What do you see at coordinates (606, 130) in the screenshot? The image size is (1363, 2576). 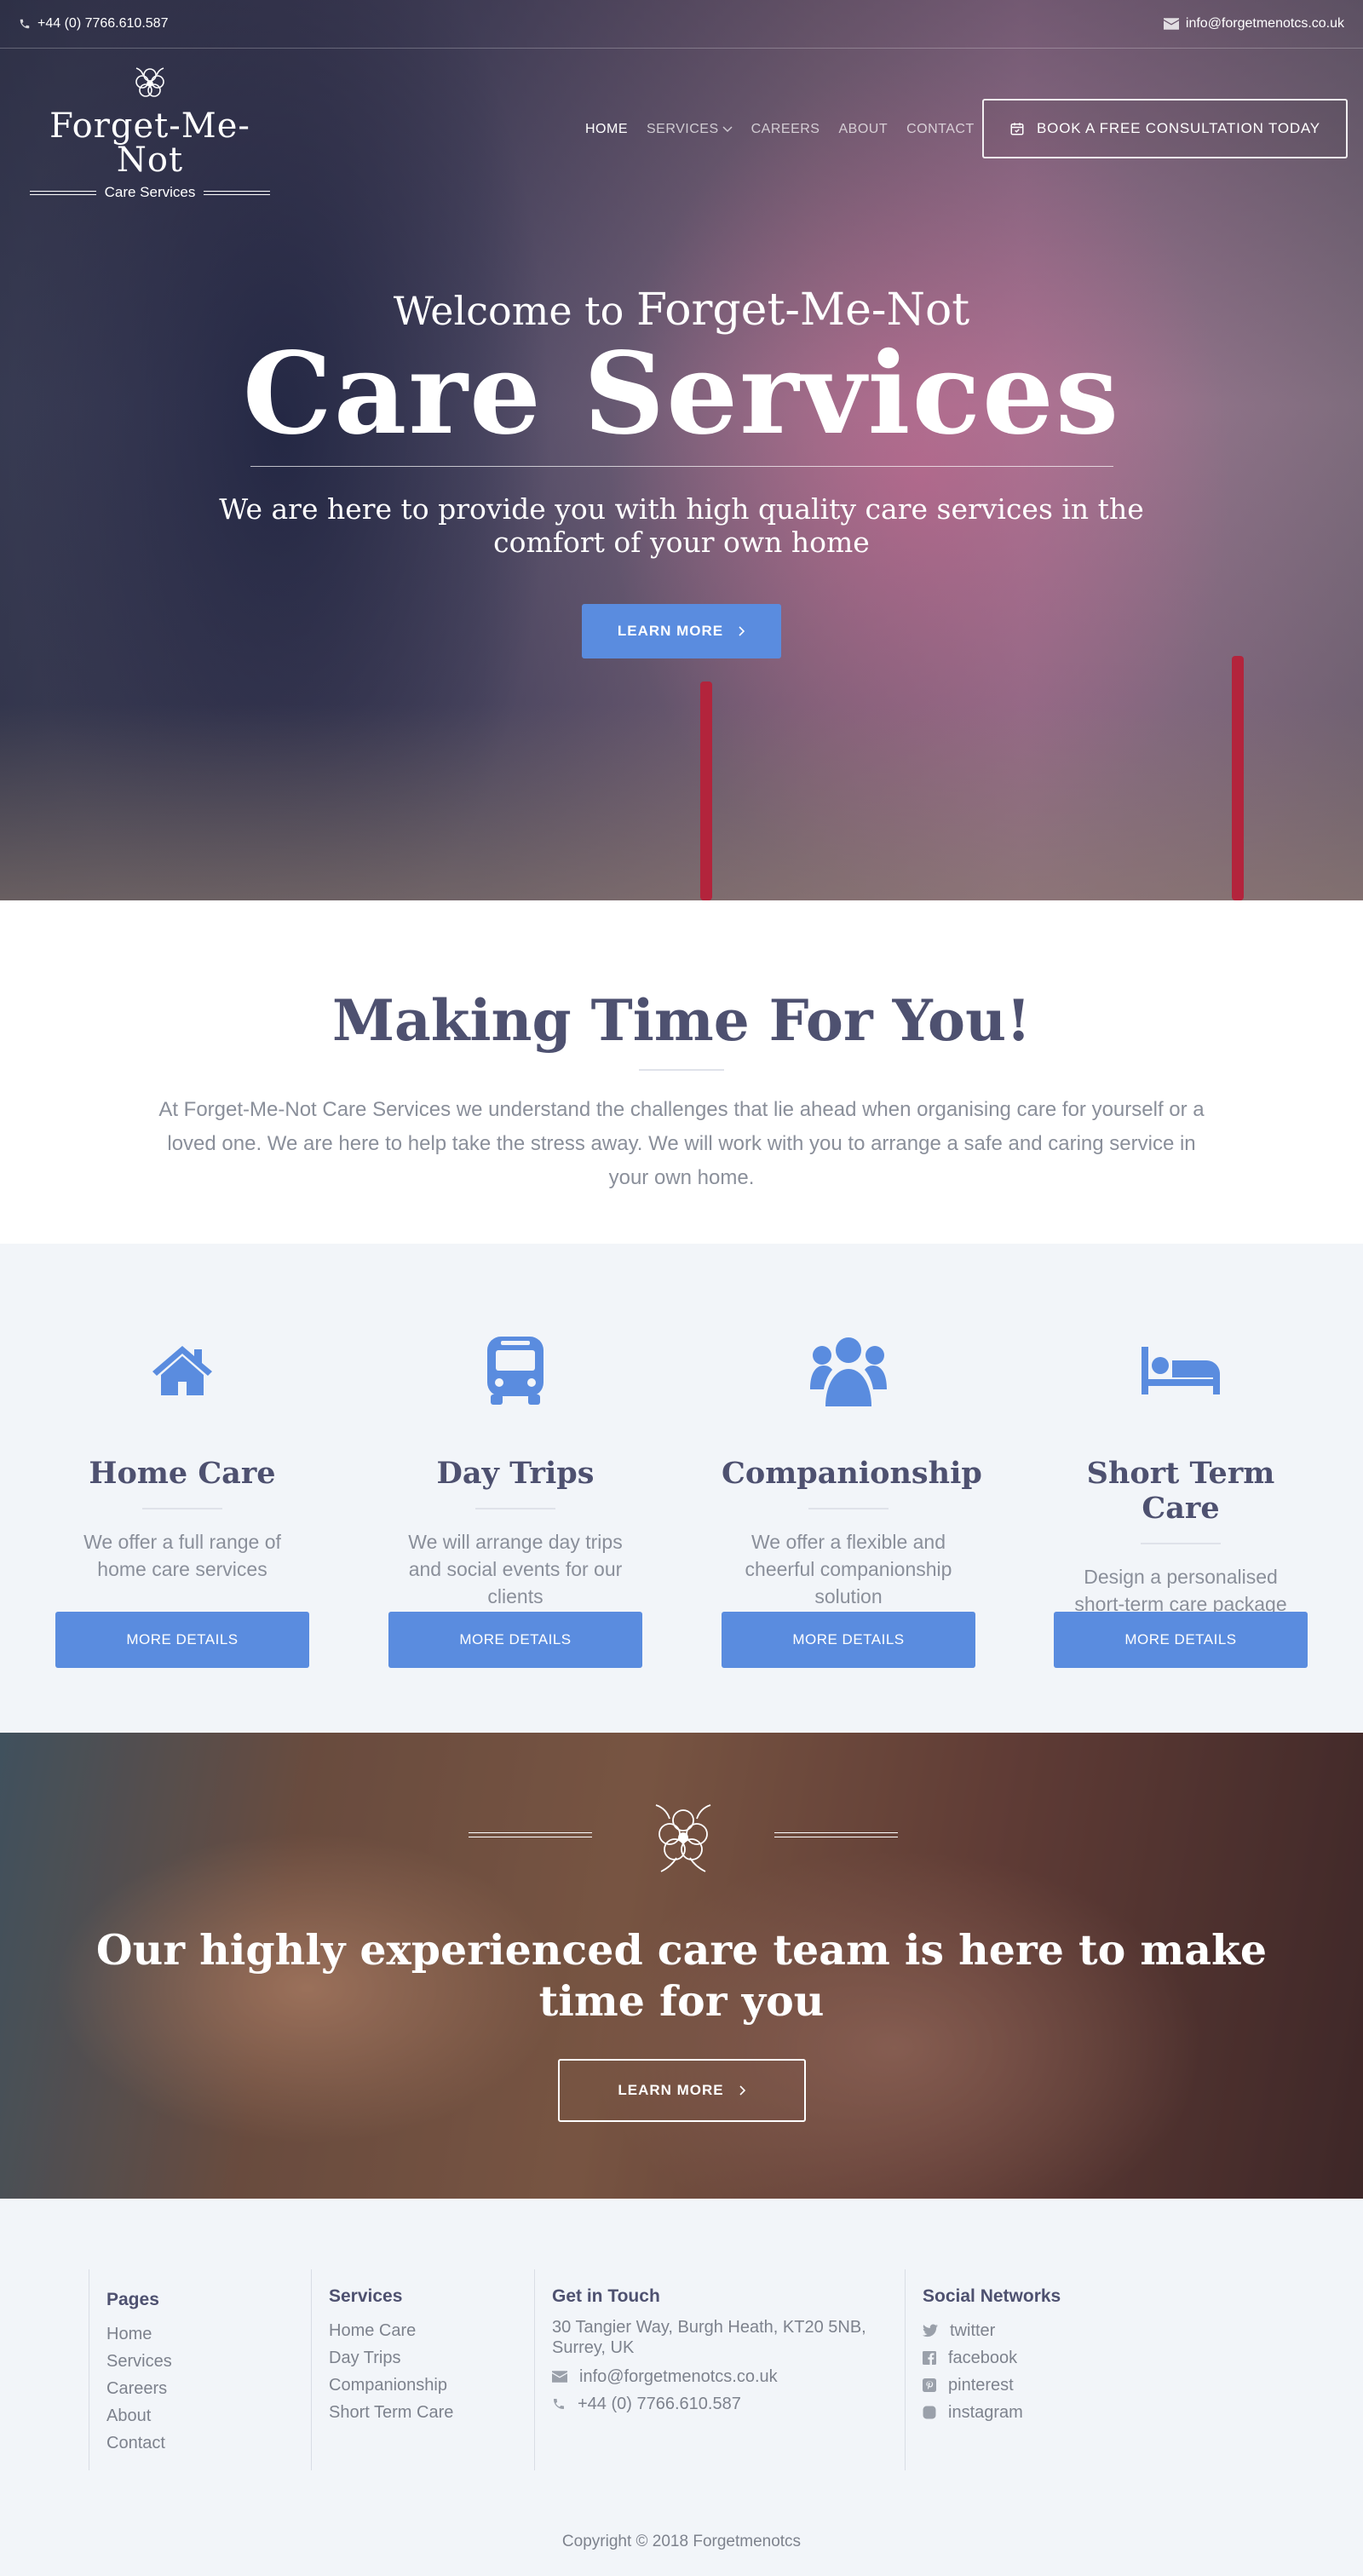 I see `nav-item-home: HOME` at bounding box center [606, 130].